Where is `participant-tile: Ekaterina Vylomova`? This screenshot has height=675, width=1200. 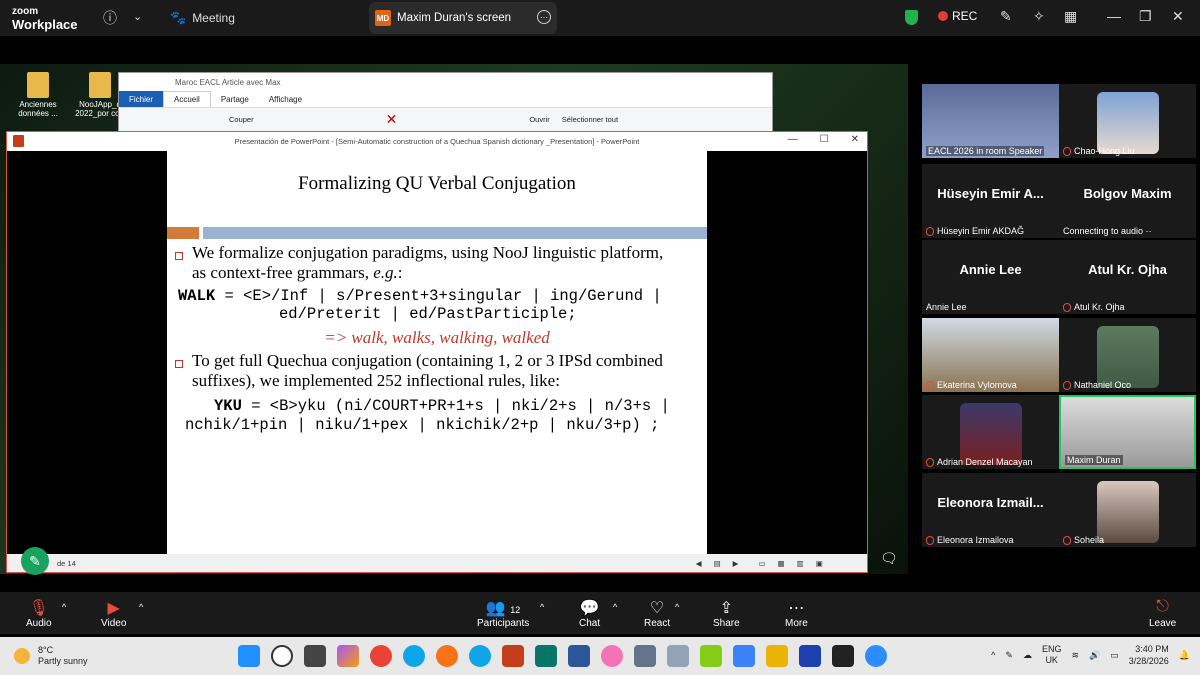
participant-tile: Ekaterina Vylomova is located at coordinates (990, 355).